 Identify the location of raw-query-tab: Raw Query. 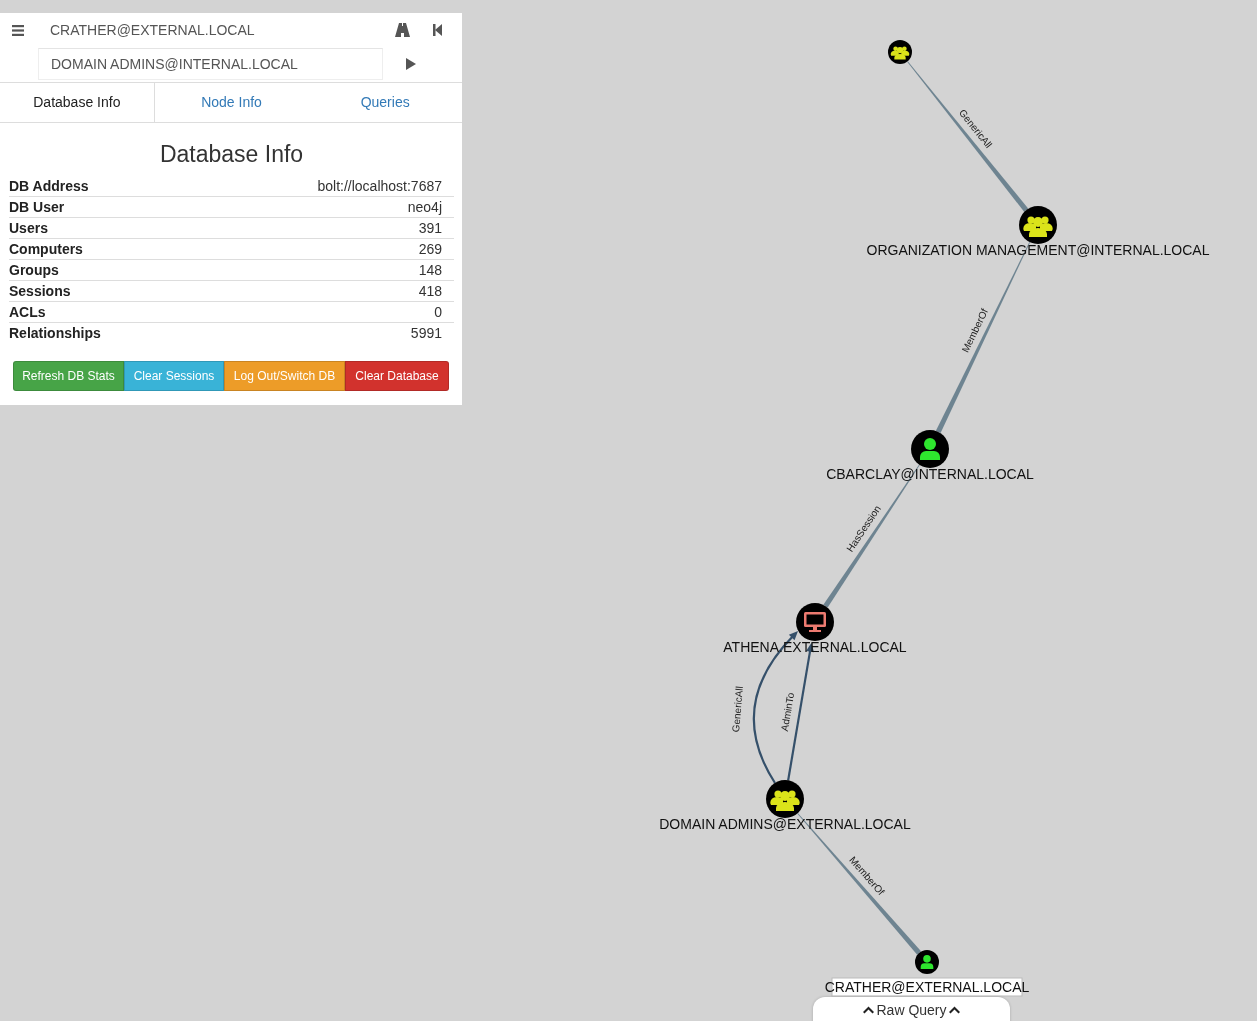
(911, 1009).